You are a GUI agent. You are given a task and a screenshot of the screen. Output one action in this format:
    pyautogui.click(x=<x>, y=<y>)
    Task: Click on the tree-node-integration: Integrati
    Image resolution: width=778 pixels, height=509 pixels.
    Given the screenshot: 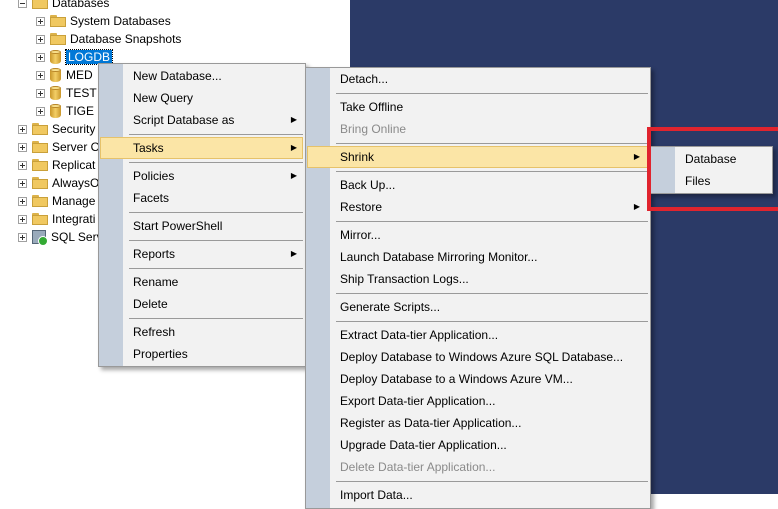 What is the action you would take?
    pyautogui.click(x=56, y=219)
    